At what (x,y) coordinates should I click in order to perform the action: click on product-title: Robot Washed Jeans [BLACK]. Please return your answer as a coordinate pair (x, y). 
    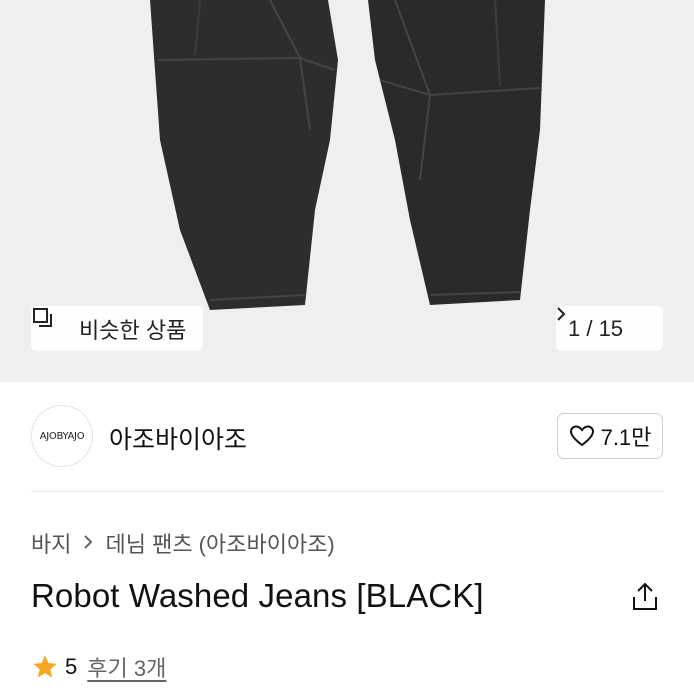
    Looking at the image, I should click on (257, 595).